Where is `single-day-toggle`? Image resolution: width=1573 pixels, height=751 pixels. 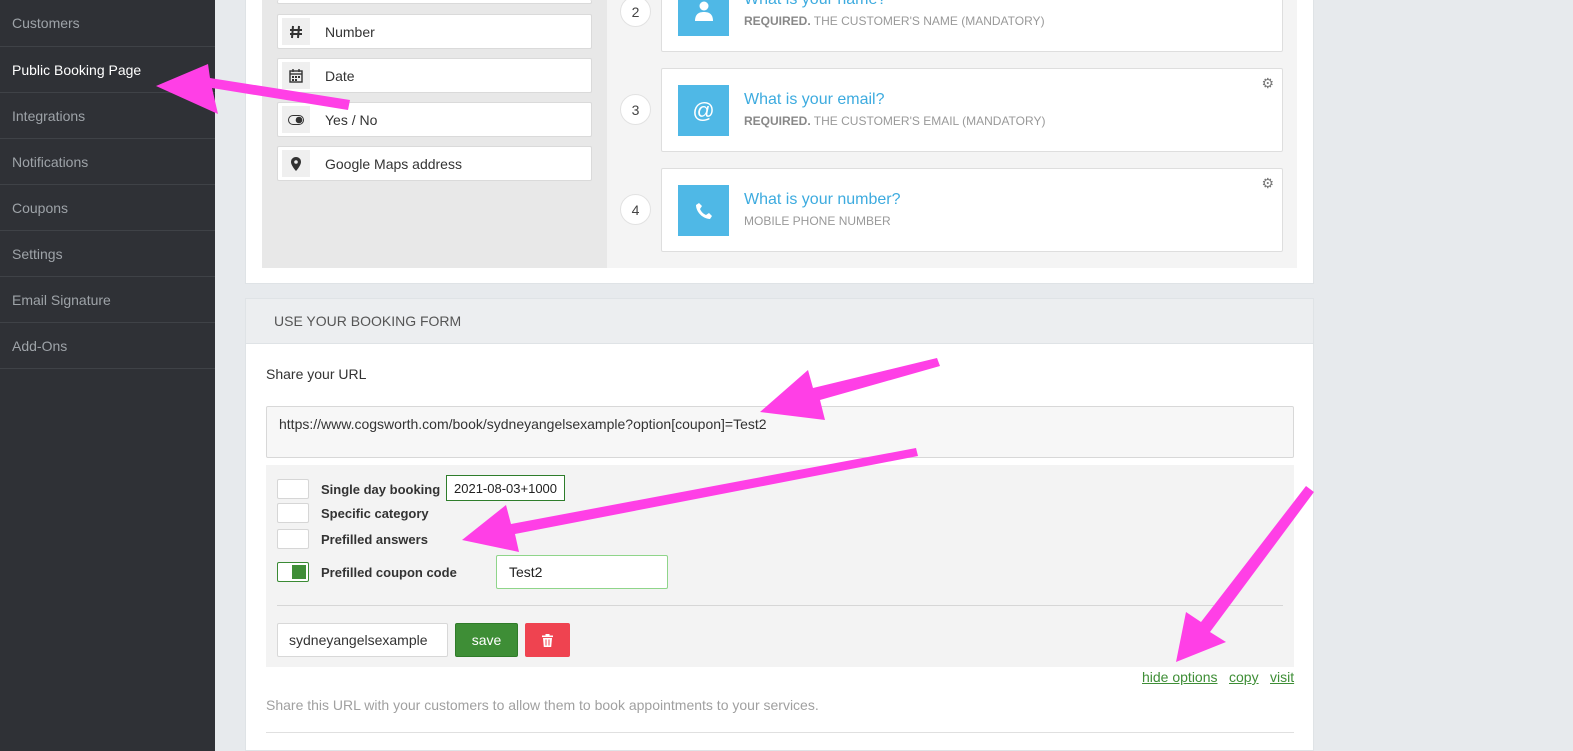 single-day-toggle is located at coordinates (293, 489).